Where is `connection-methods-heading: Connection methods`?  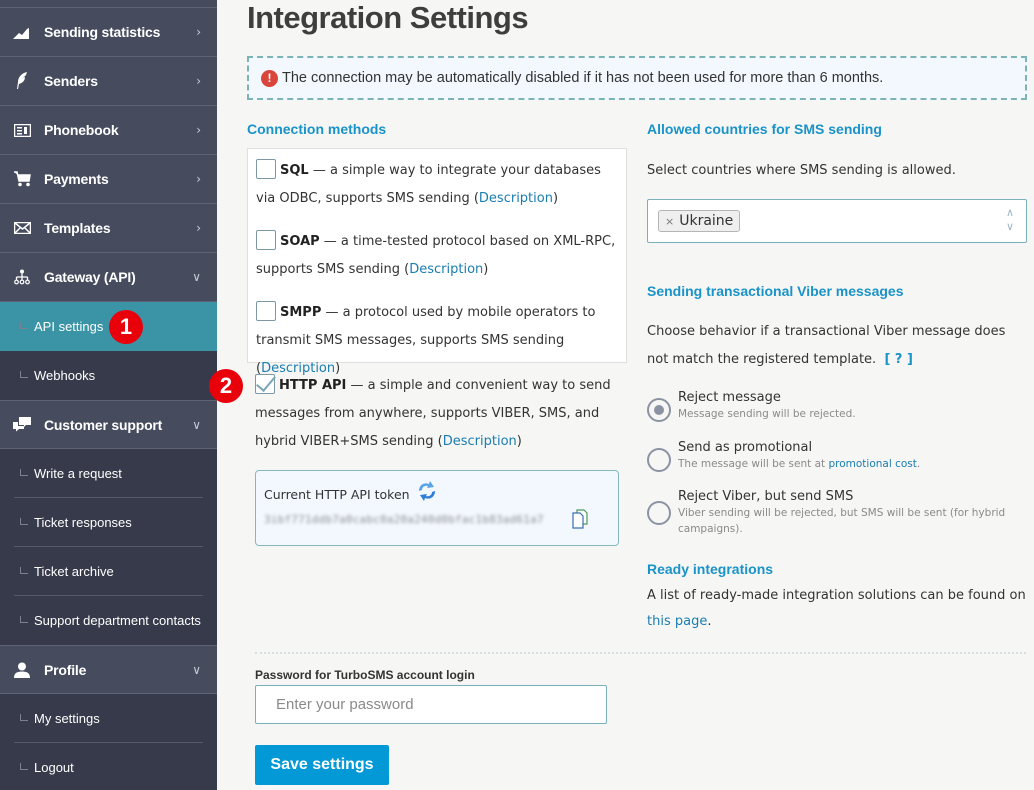
connection-methods-heading: Connection methods is located at coordinates (317, 129).